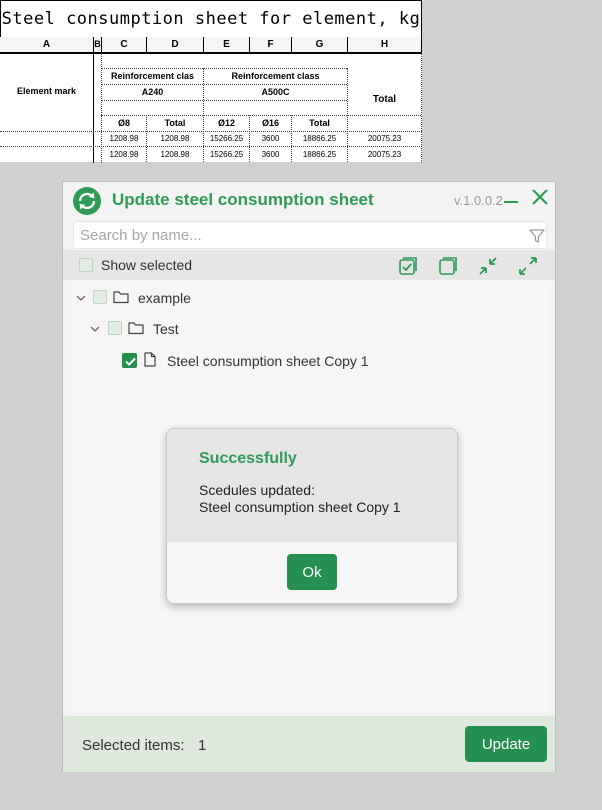 The image size is (602, 810). What do you see at coordinates (271, 45) in the screenshot?
I see `column-header-f: F` at bounding box center [271, 45].